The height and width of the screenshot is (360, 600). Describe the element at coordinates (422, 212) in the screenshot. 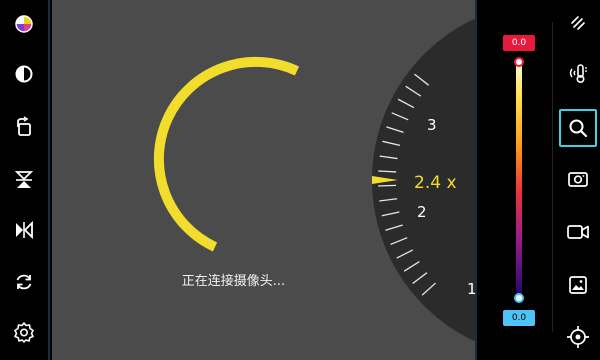

I see `zoom-tick-label-2: 2` at that location.